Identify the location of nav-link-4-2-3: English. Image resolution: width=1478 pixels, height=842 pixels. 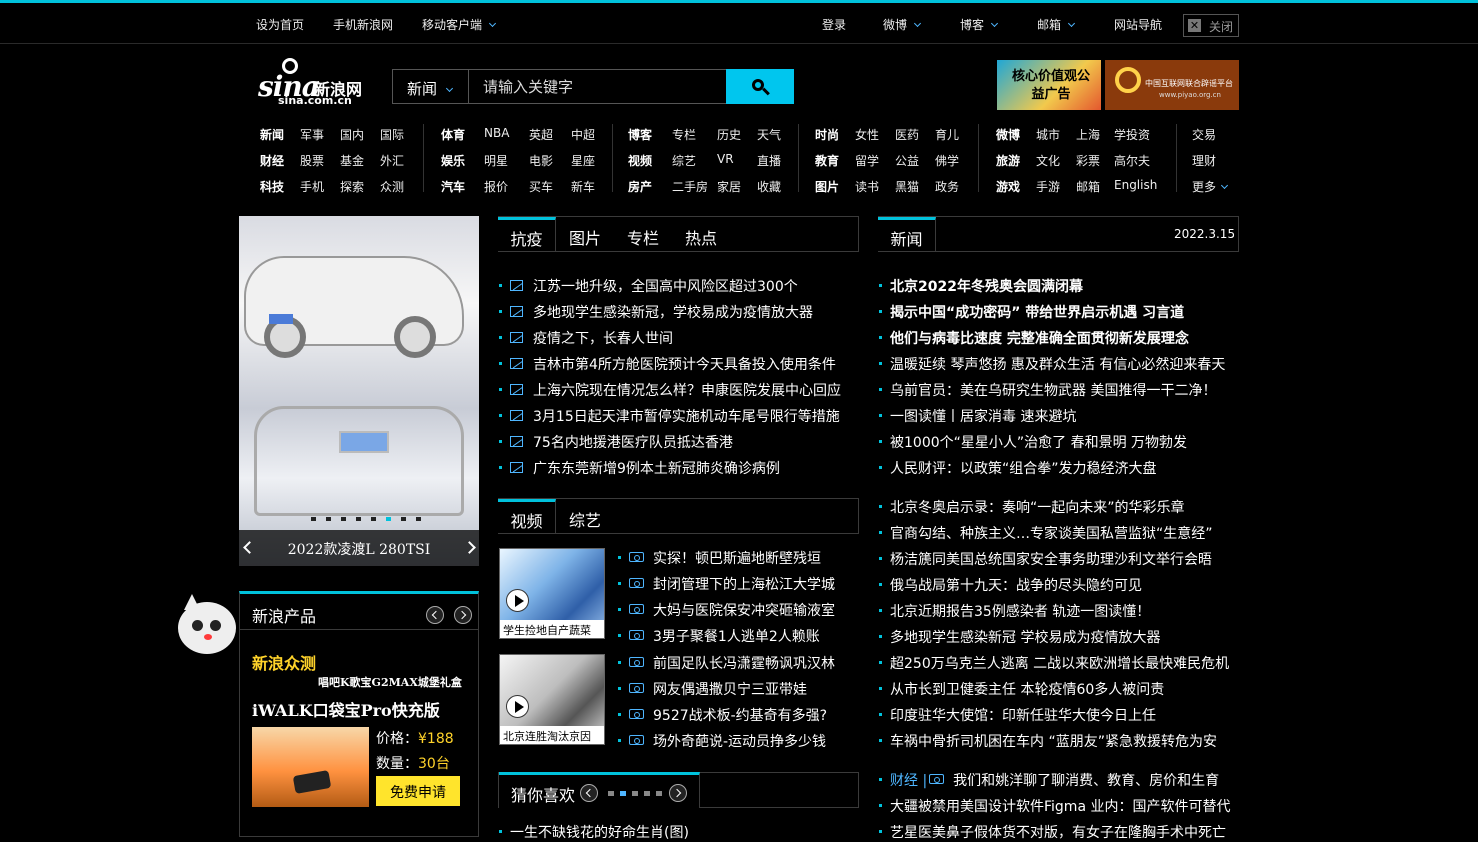
(1135, 185).